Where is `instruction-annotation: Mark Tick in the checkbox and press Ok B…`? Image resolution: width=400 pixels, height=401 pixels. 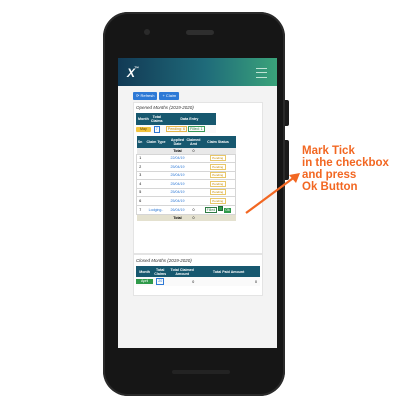 instruction-annotation: Mark Tick in the checkbox and press Ok B… is located at coordinates (345, 169).